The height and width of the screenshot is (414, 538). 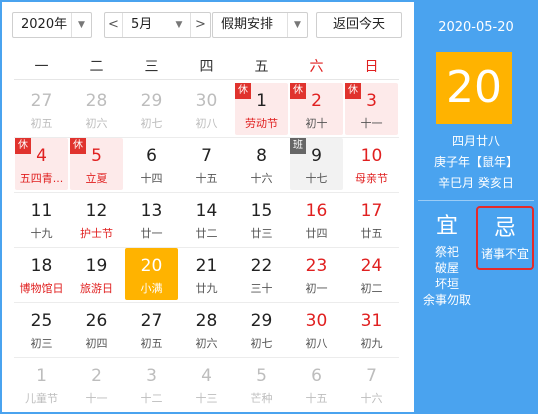 I want to click on day-number: 19, so click(x=96, y=266).